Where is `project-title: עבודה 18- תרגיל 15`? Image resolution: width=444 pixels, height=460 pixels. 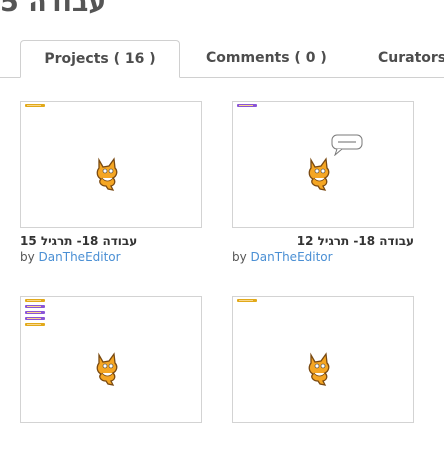 project-title: עבודה 18- תרגיל 15 is located at coordinates (111, 241).